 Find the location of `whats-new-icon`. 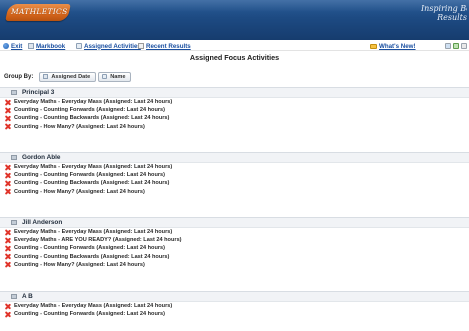

whats-new-icon is located at coordinates (373, 46).